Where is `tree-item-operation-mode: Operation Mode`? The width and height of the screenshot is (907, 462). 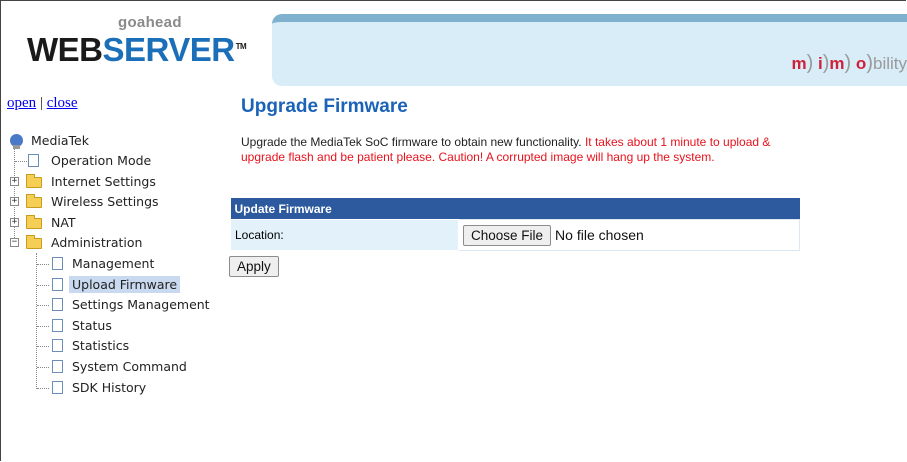
tree-item-operation-mode: Operation Mode is located at coordinates (81, 160).